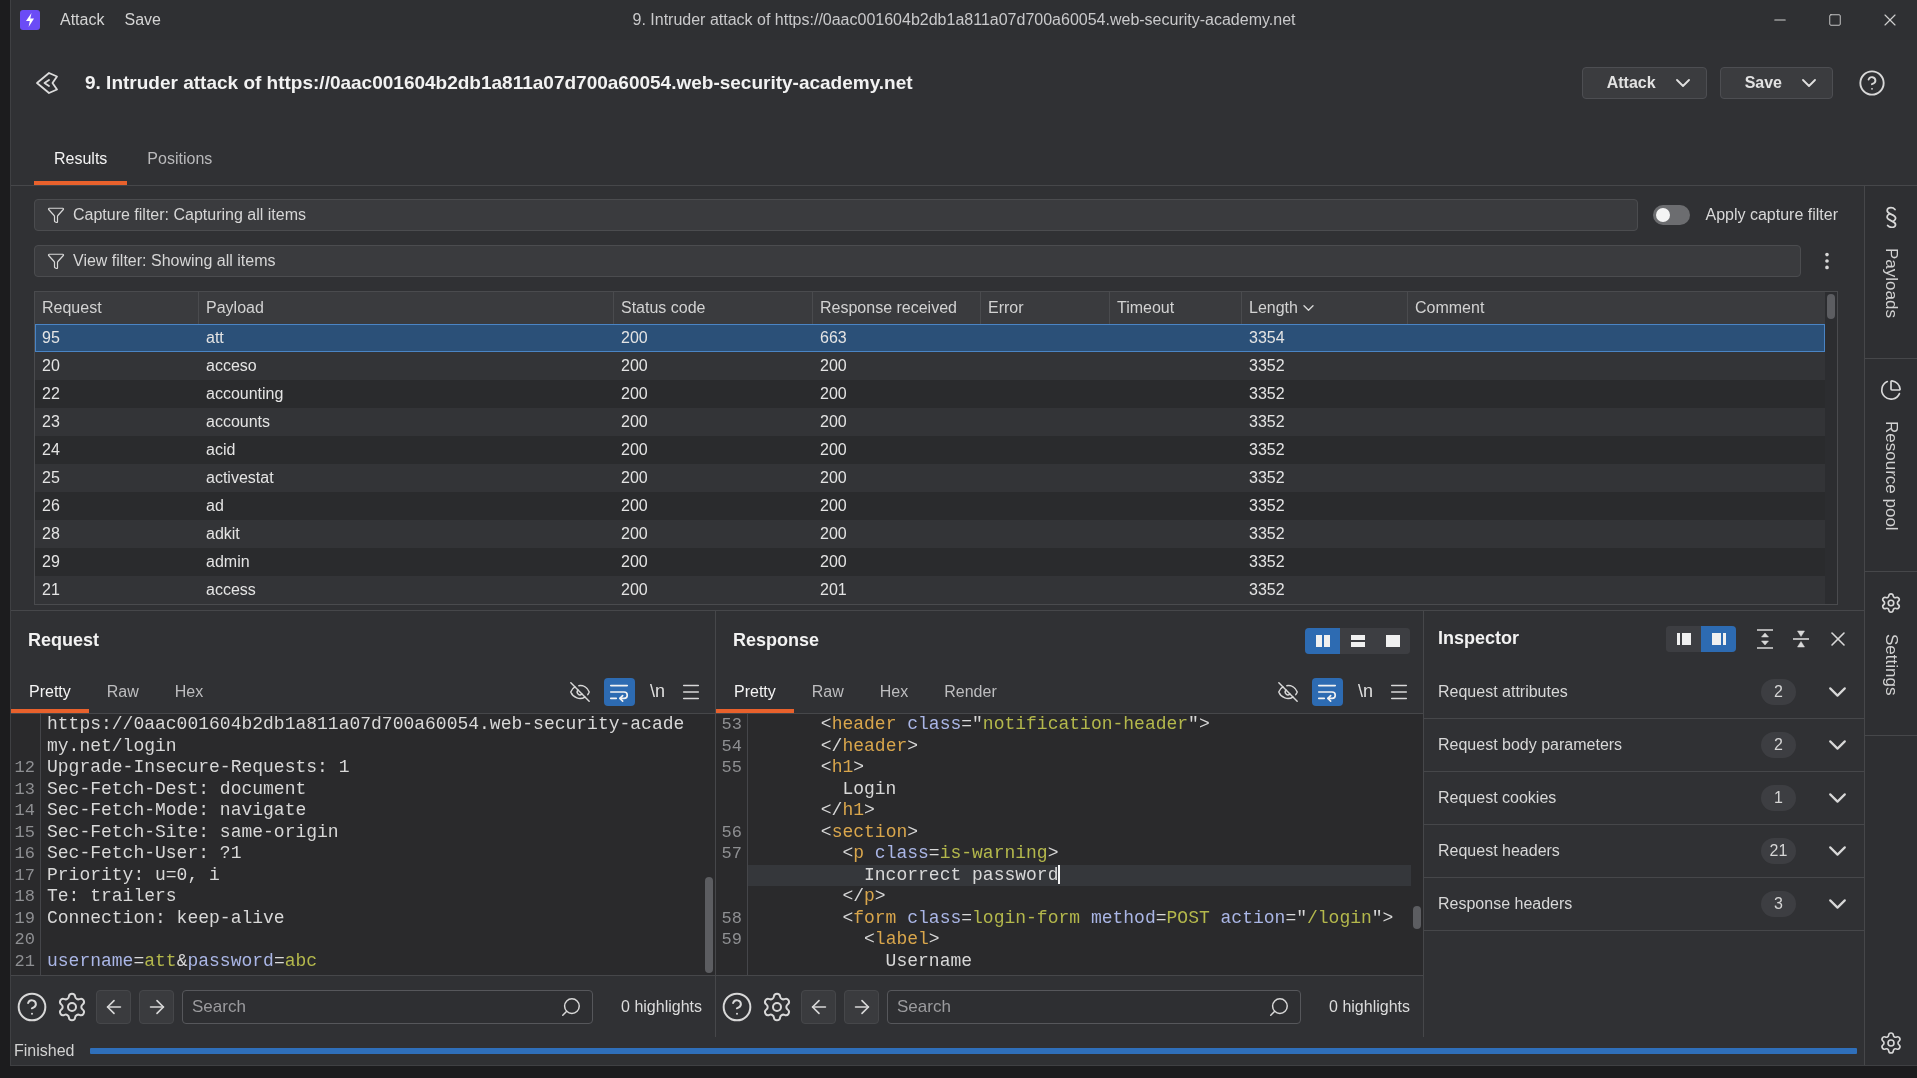 Image resolution: width=1917 pixels, height=1078 pixels. Describe the element at coordinates (1644, 745) in the screenshot. I see `inspector-section: Request body parameters 2` at that location.